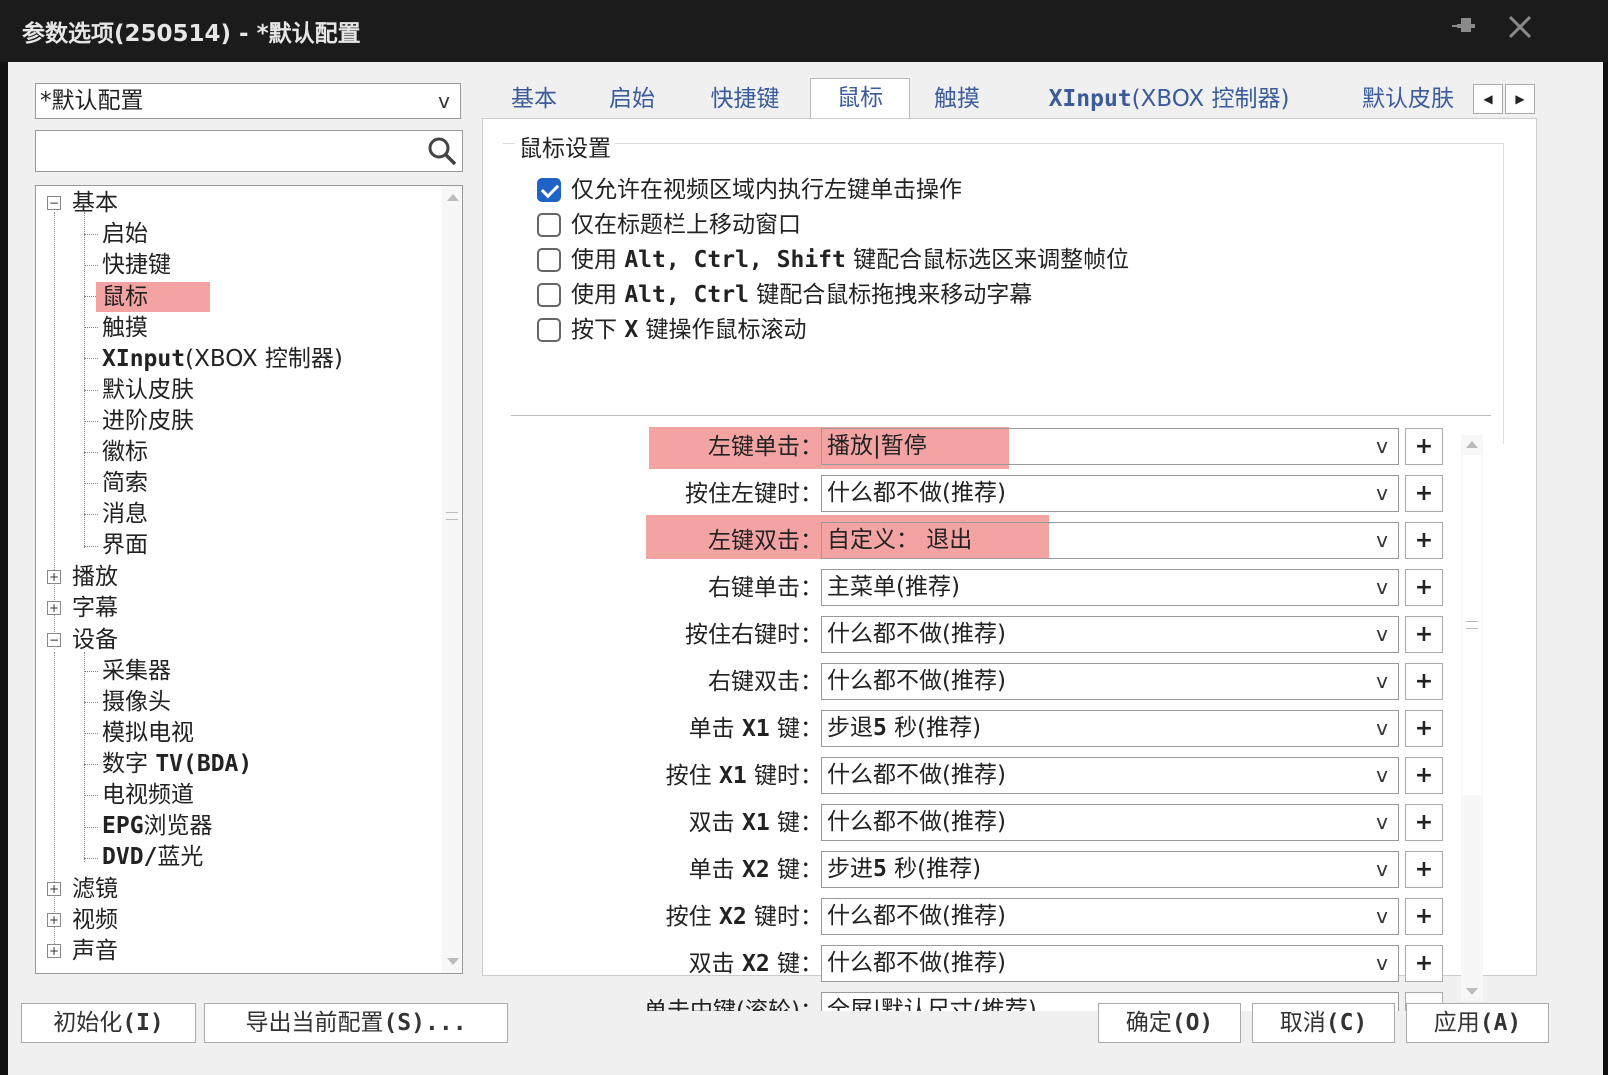 The height and width of the screenshot is (1075, 1608). Describe the element at coordinates (125, 452) in the screenshot. I see `tree-item-logo: 徽标` at that location.